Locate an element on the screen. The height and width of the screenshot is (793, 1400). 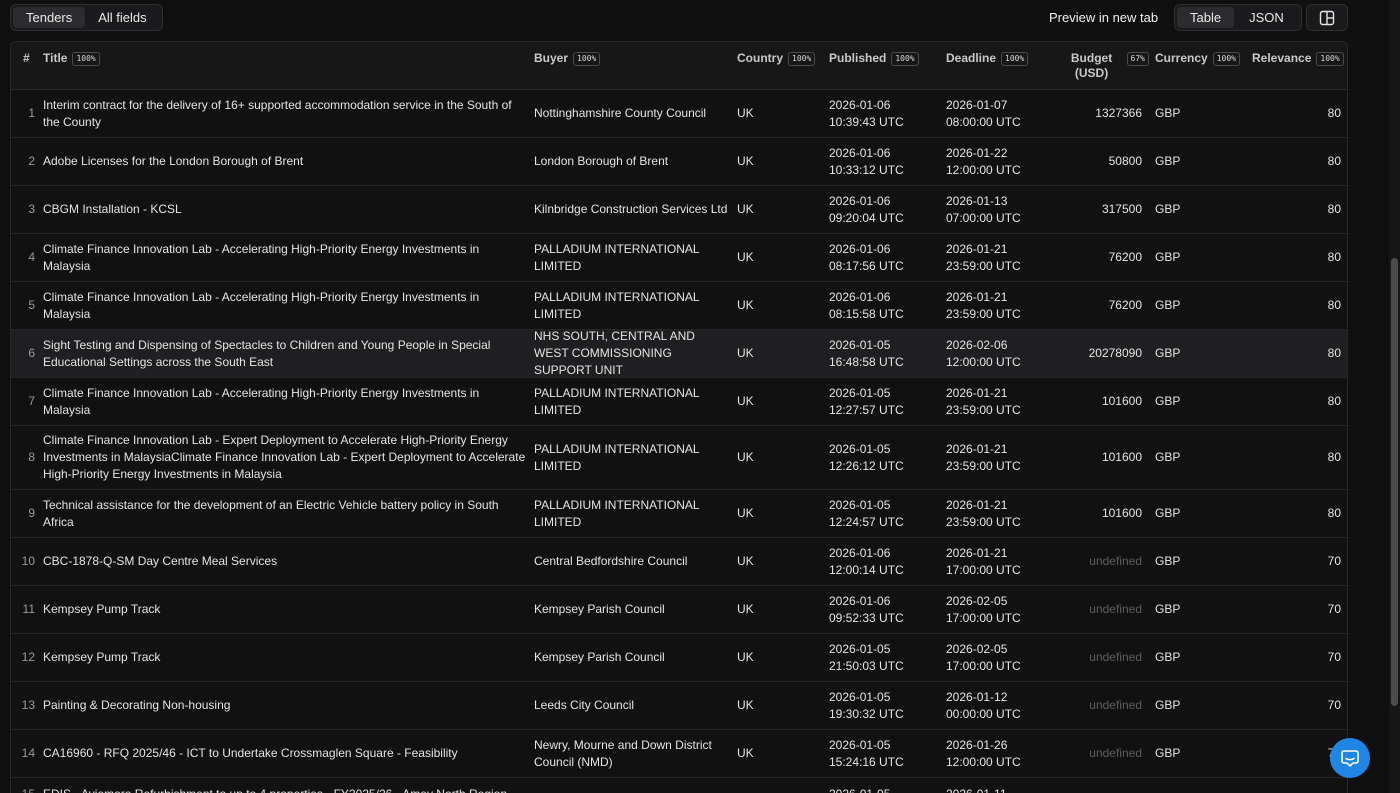
chat-launcher-button is located at coordinates (1350, 758).